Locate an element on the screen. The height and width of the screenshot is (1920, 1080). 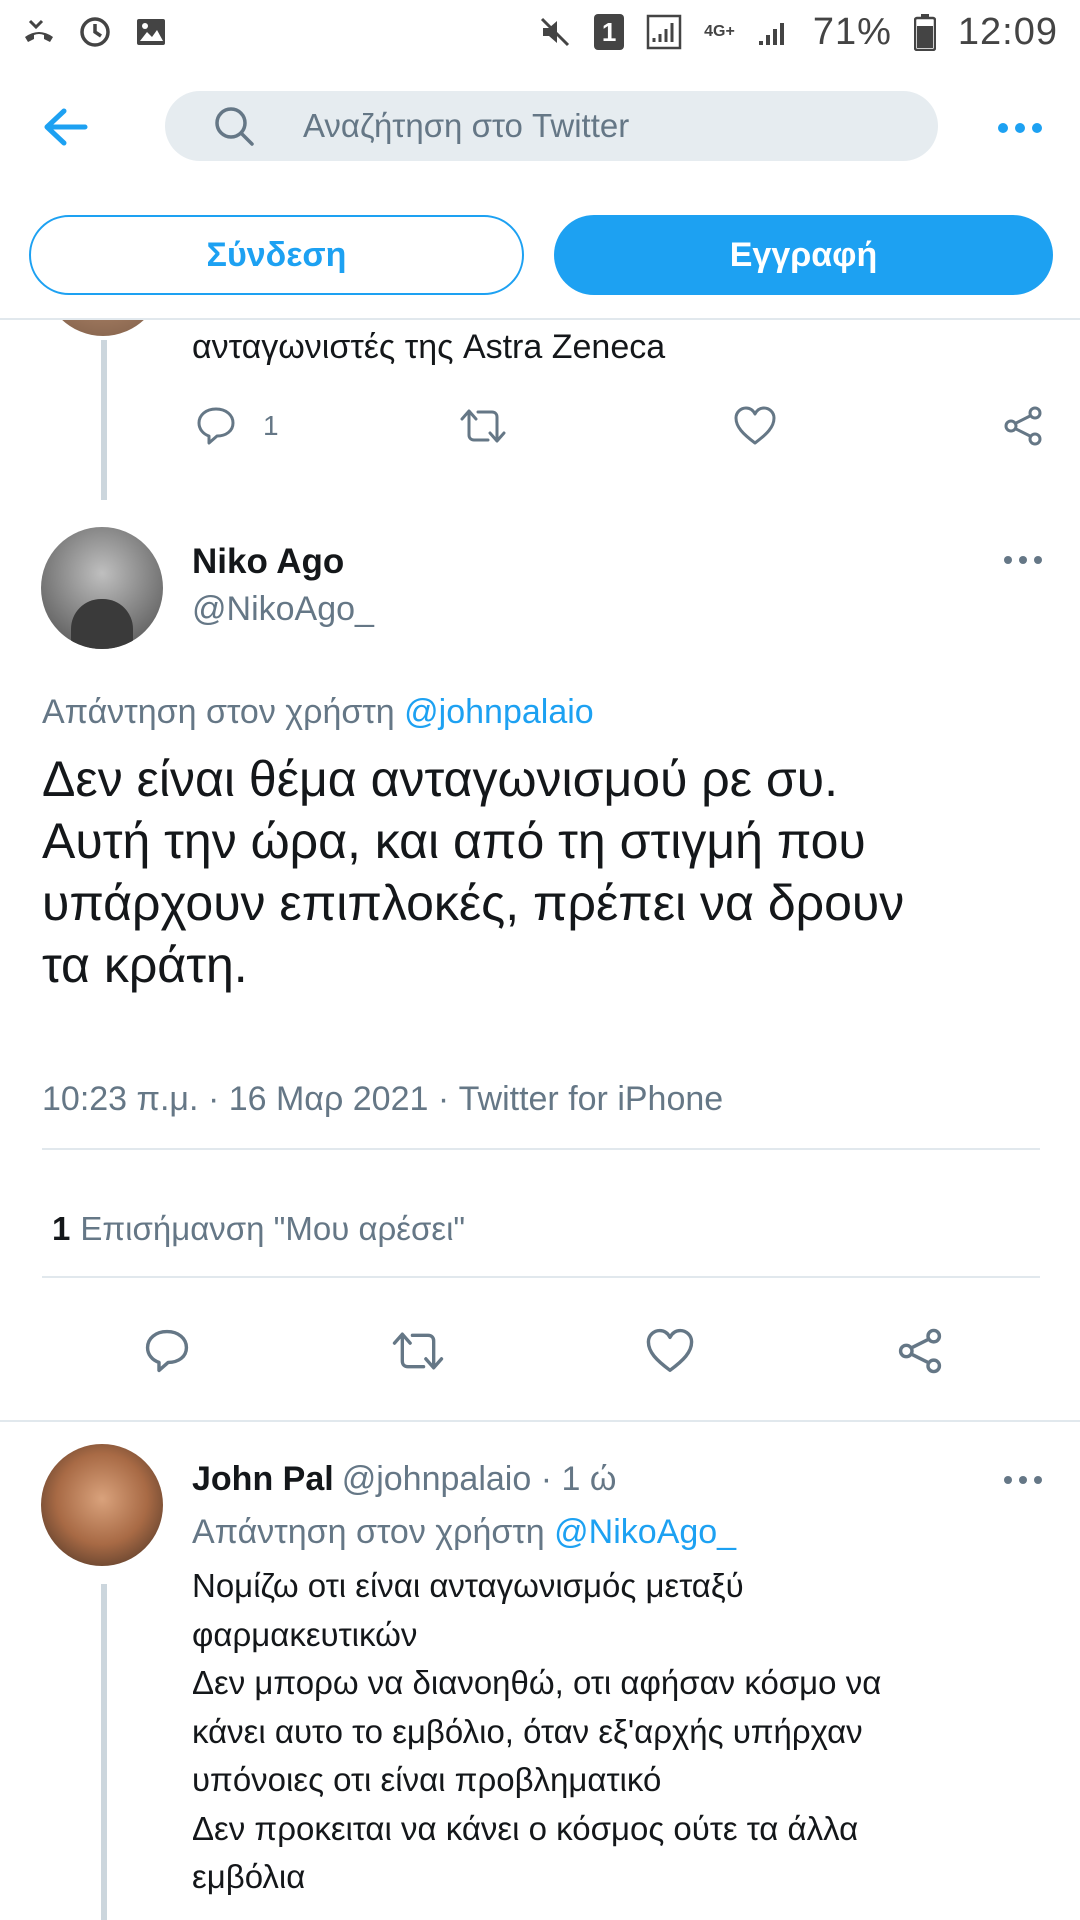
tweet-text: ανταγωνιστές της Astra Zeneca is located at coordinates (429, 347).